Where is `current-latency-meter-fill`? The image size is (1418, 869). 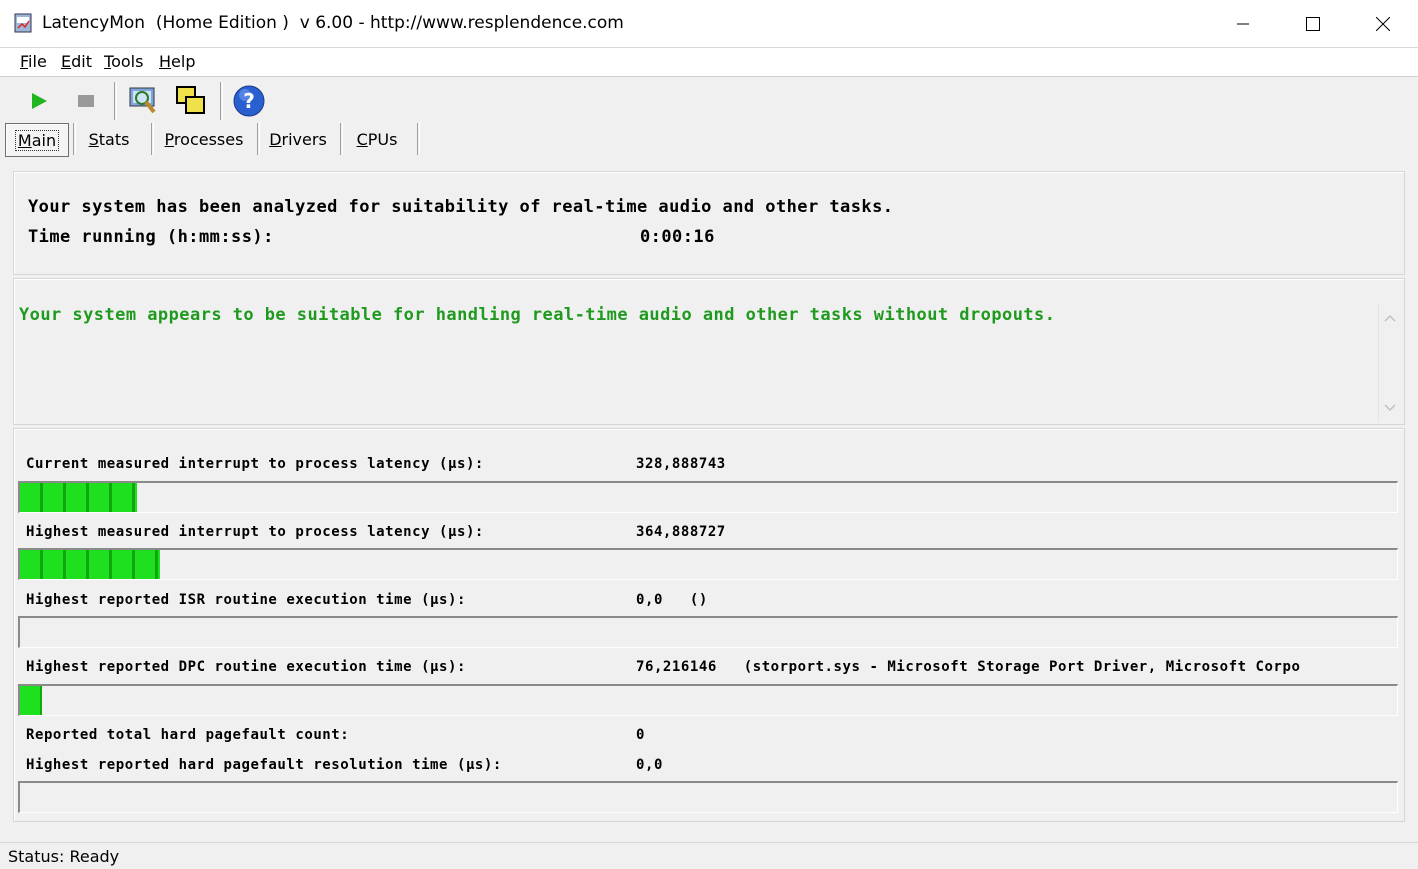
current-latency-meter-fill is located at coordinates (79, 497).